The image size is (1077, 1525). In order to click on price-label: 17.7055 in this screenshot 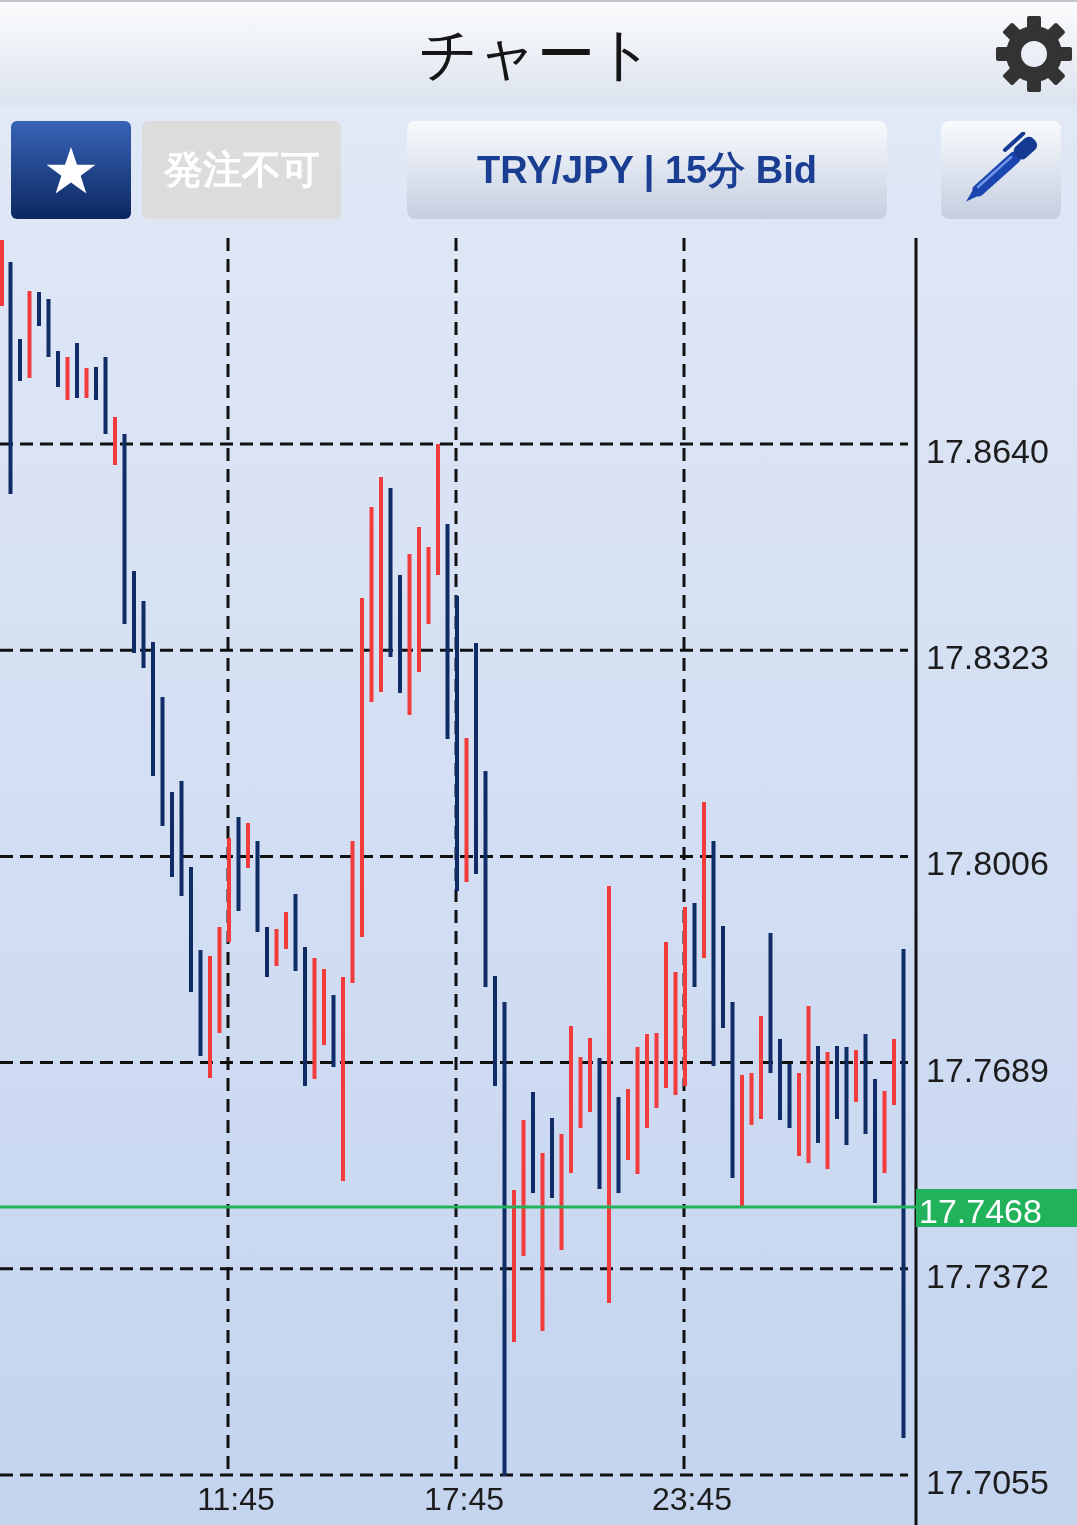, I will do `click(987, 1482)`.